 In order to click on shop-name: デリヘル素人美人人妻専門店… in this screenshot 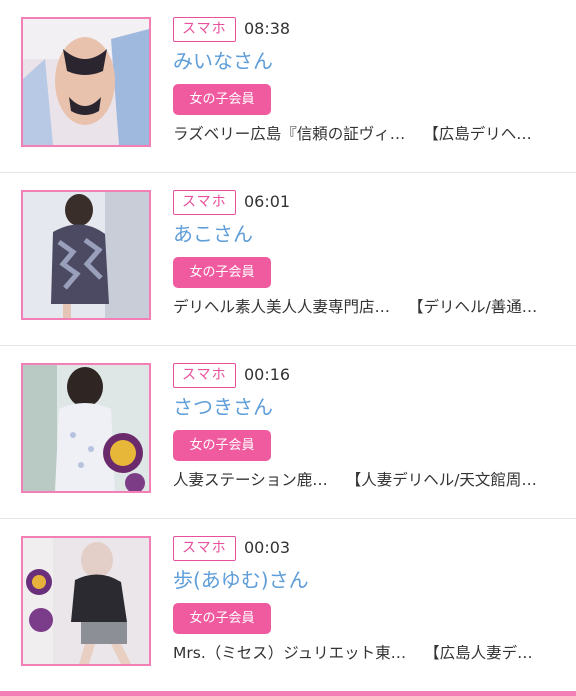, I will do `click(282, 307)`.